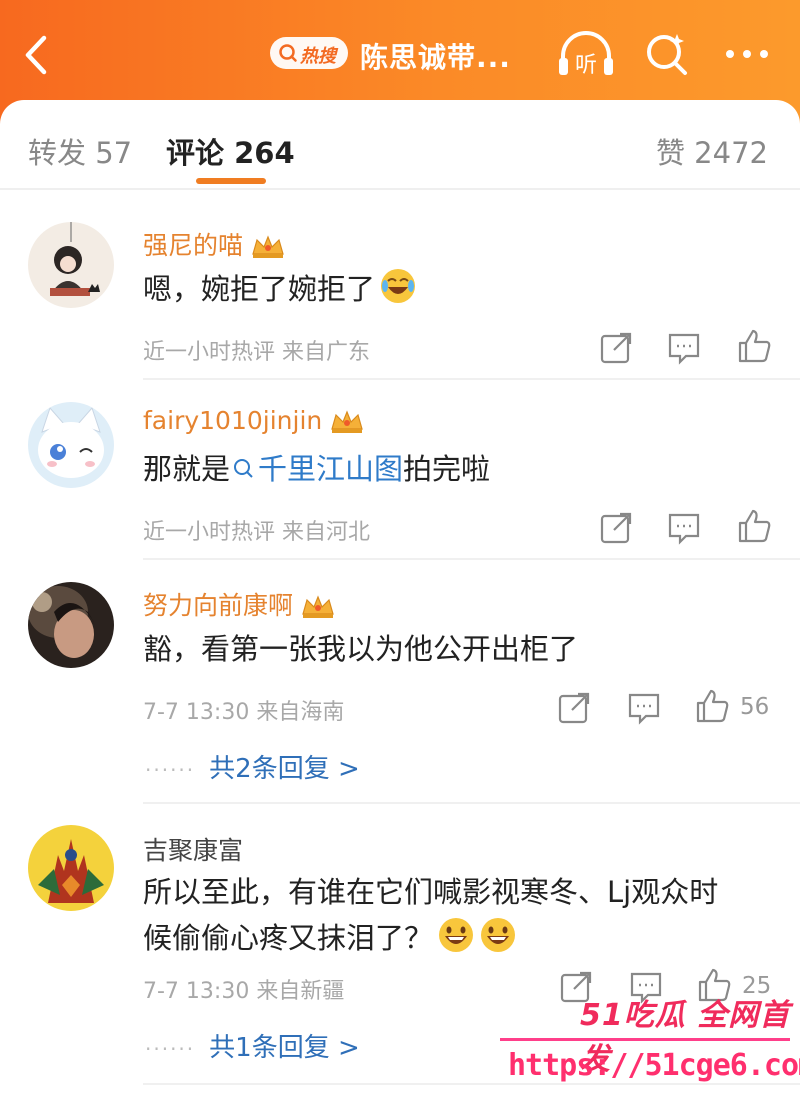 The width and height of the screenshot is (800, 1098). Describe the element at coordinates (667, 54) in the screenshot. I see `search-icon` at that location.